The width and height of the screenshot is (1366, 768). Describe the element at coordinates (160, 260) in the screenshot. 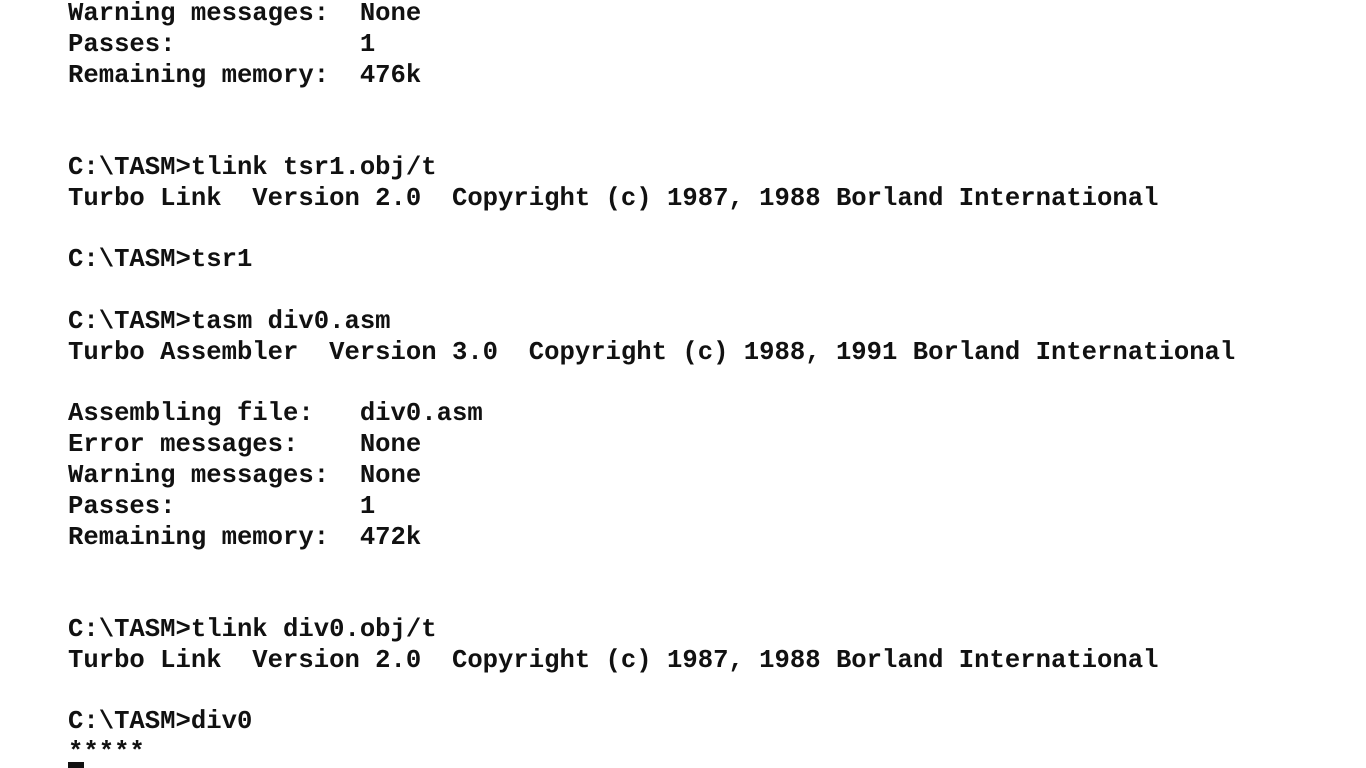

I see `terminal-line: C:\TASM>tsr1` at that location.